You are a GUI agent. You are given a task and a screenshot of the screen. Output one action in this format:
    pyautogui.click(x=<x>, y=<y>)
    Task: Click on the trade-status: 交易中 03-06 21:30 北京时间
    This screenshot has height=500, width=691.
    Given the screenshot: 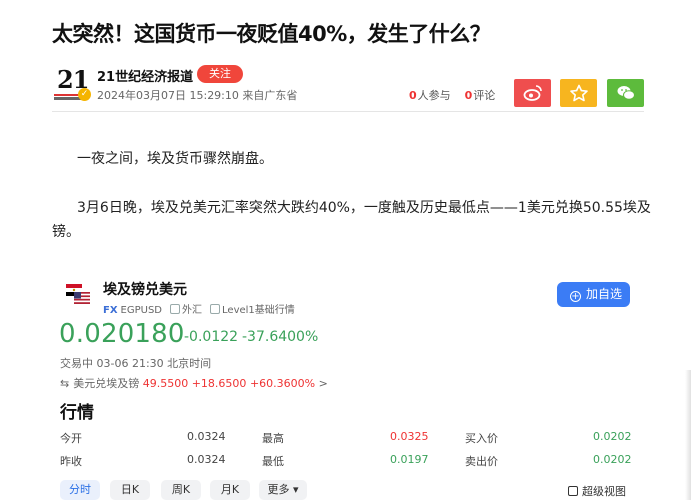 What is the action you would take?
    pyautogui.click(x=136, y=363)
    